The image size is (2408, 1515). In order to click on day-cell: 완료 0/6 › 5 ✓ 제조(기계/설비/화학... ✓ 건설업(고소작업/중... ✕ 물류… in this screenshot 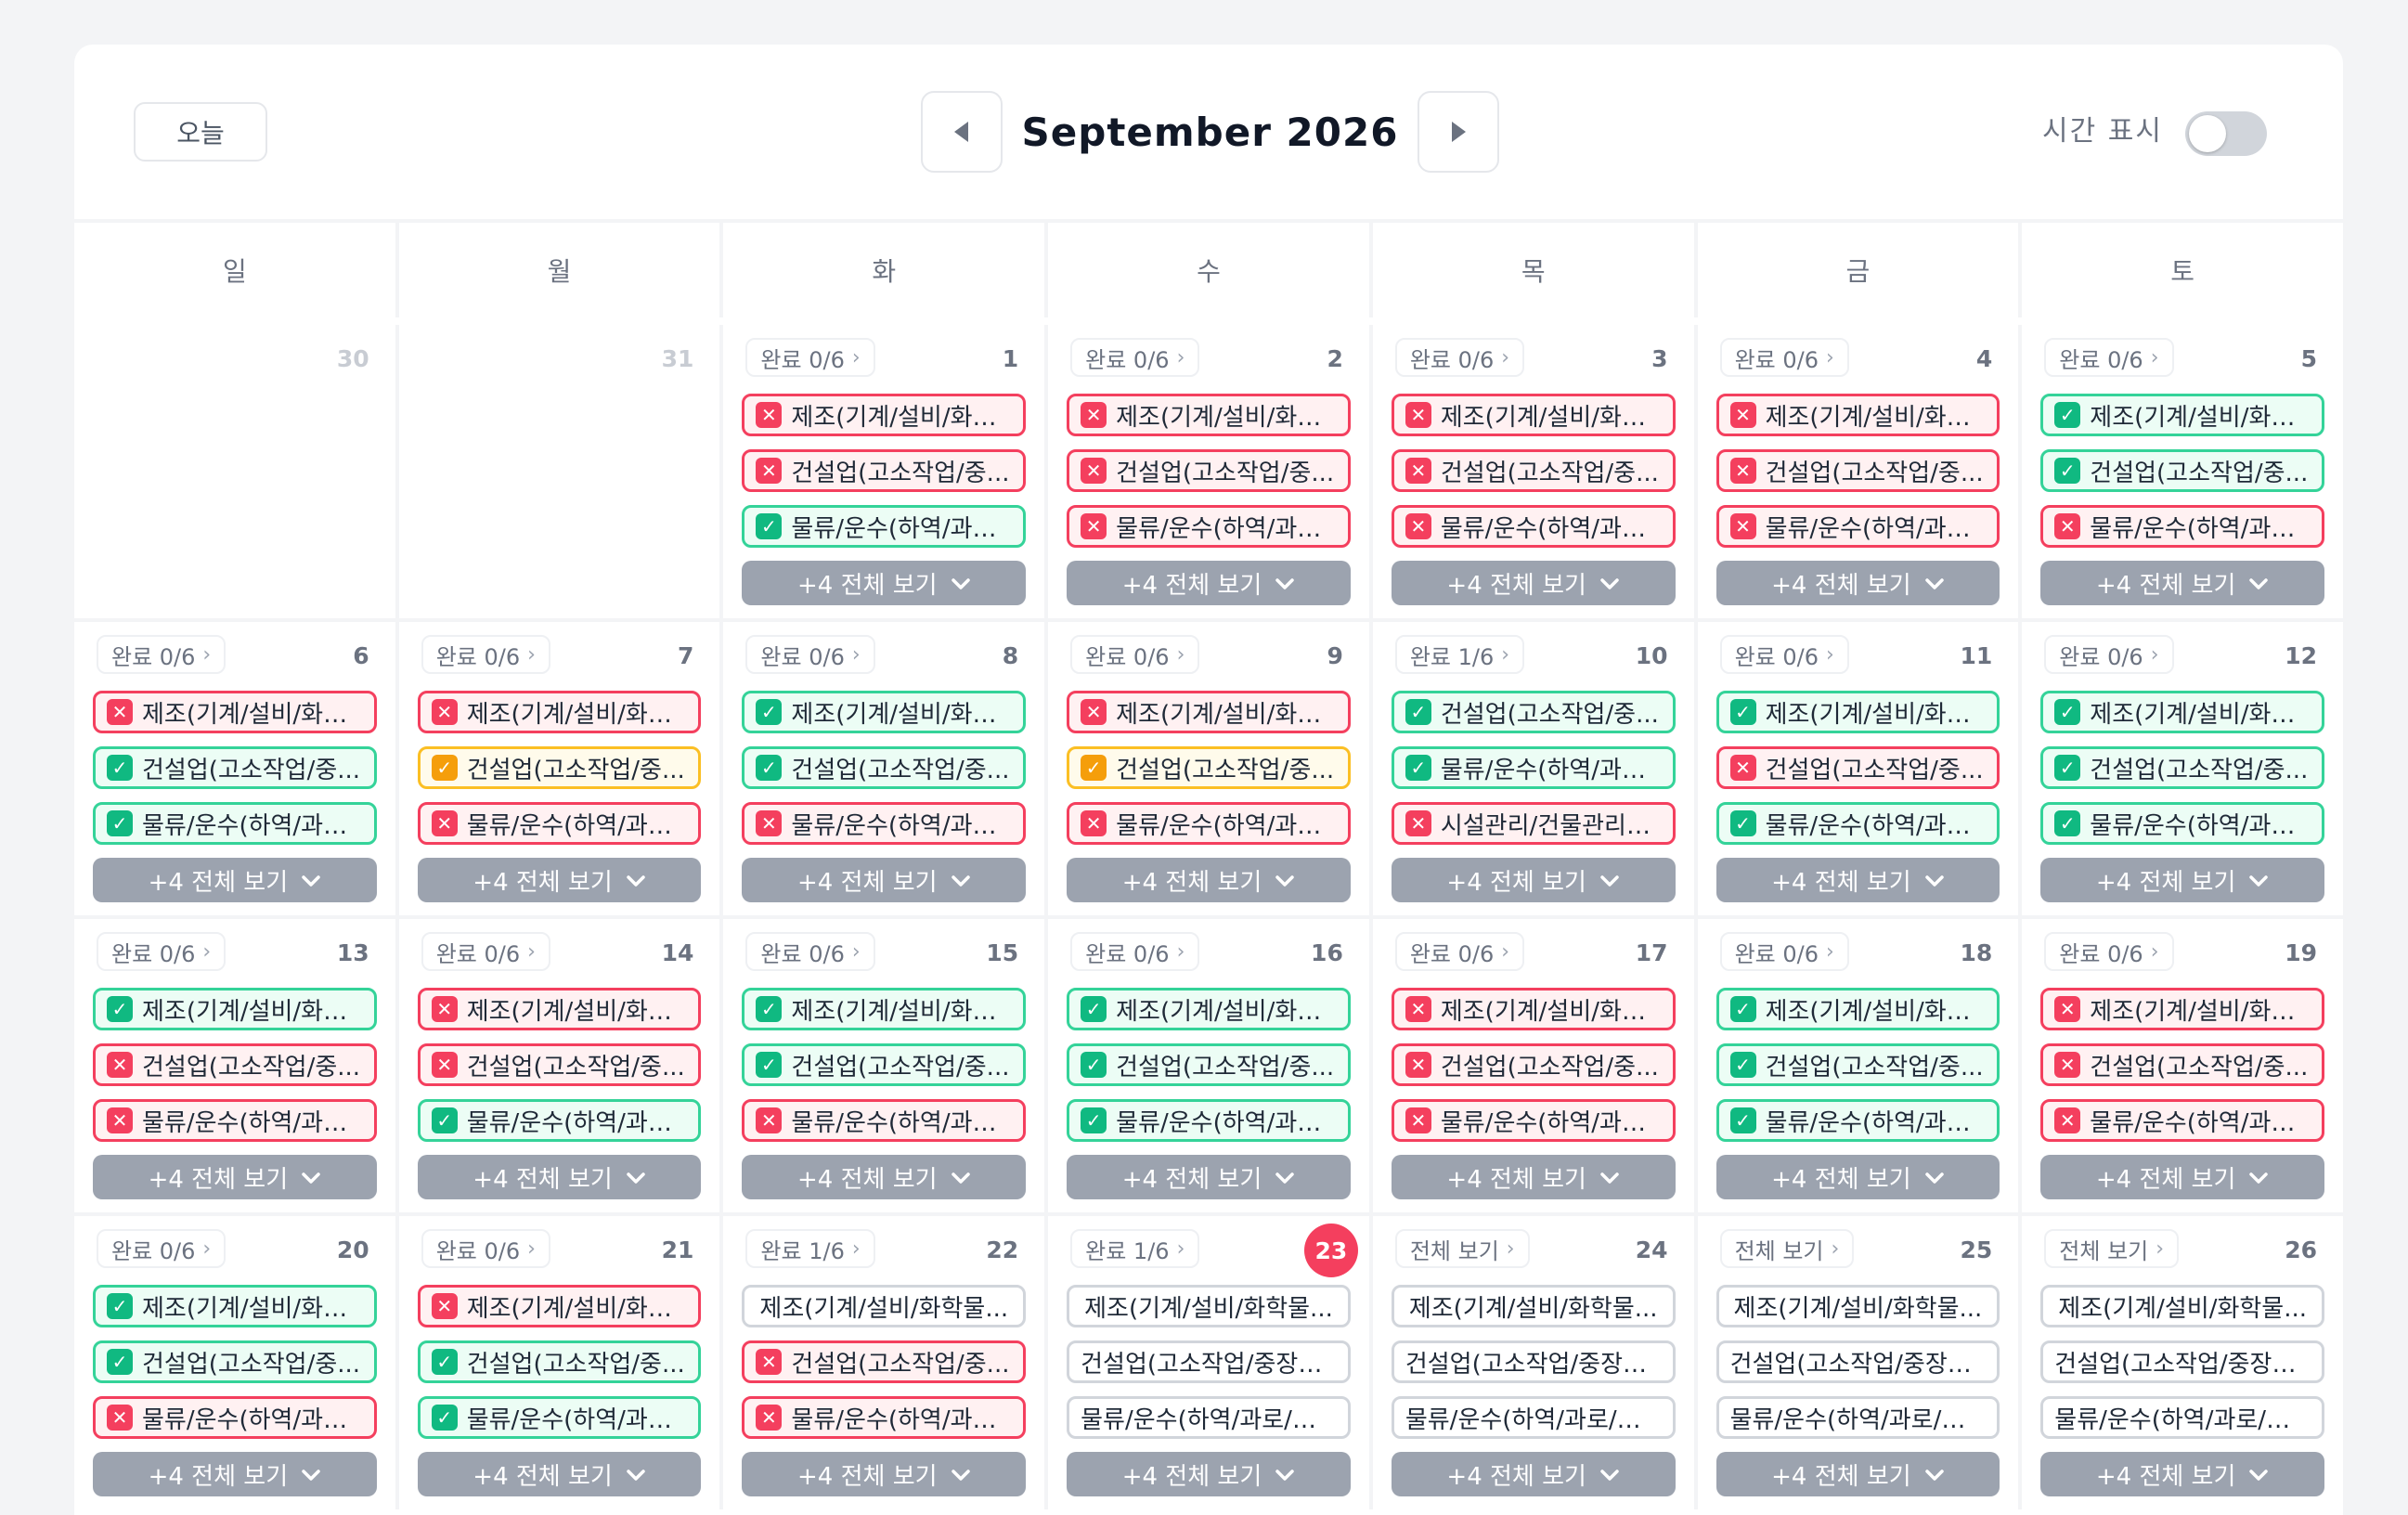, I will do `click(2182, 471)`.